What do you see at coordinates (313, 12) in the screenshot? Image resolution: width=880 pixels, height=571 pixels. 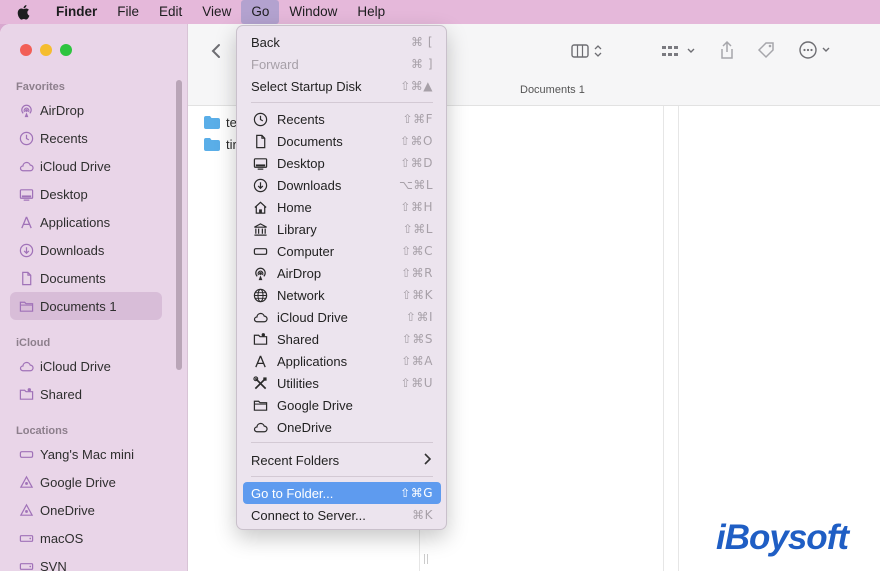 I see `menu-window: Window` at bounding box center [313, 12].